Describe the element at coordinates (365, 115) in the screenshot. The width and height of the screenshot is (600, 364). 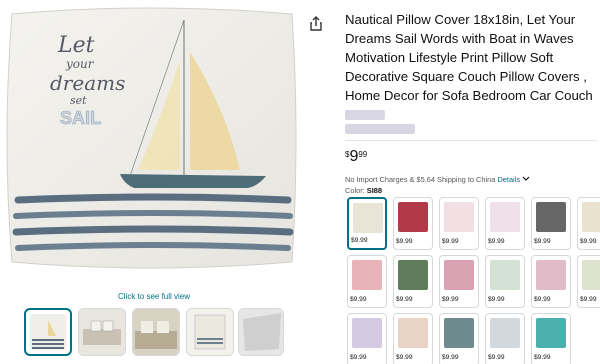
I see `redacted-store-link` at that location.